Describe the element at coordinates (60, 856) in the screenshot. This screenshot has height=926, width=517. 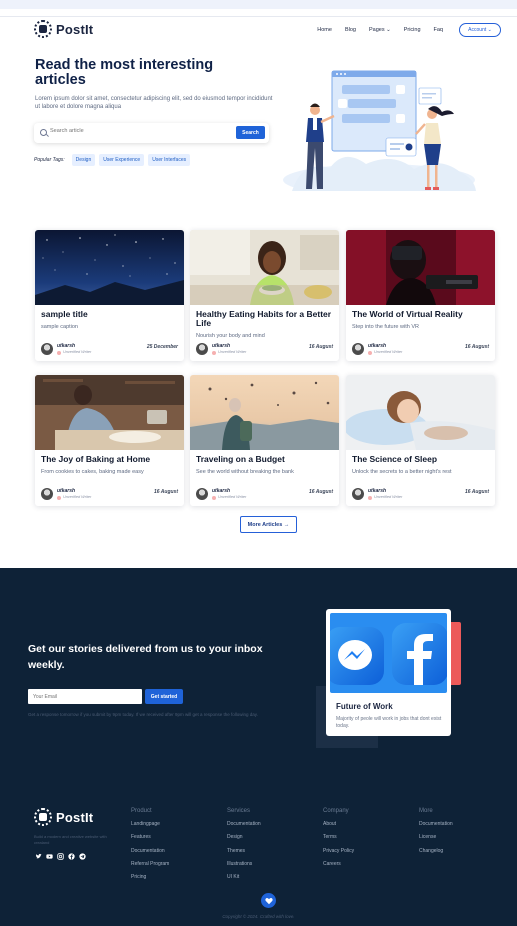
I see `instagram-icon` at that location.